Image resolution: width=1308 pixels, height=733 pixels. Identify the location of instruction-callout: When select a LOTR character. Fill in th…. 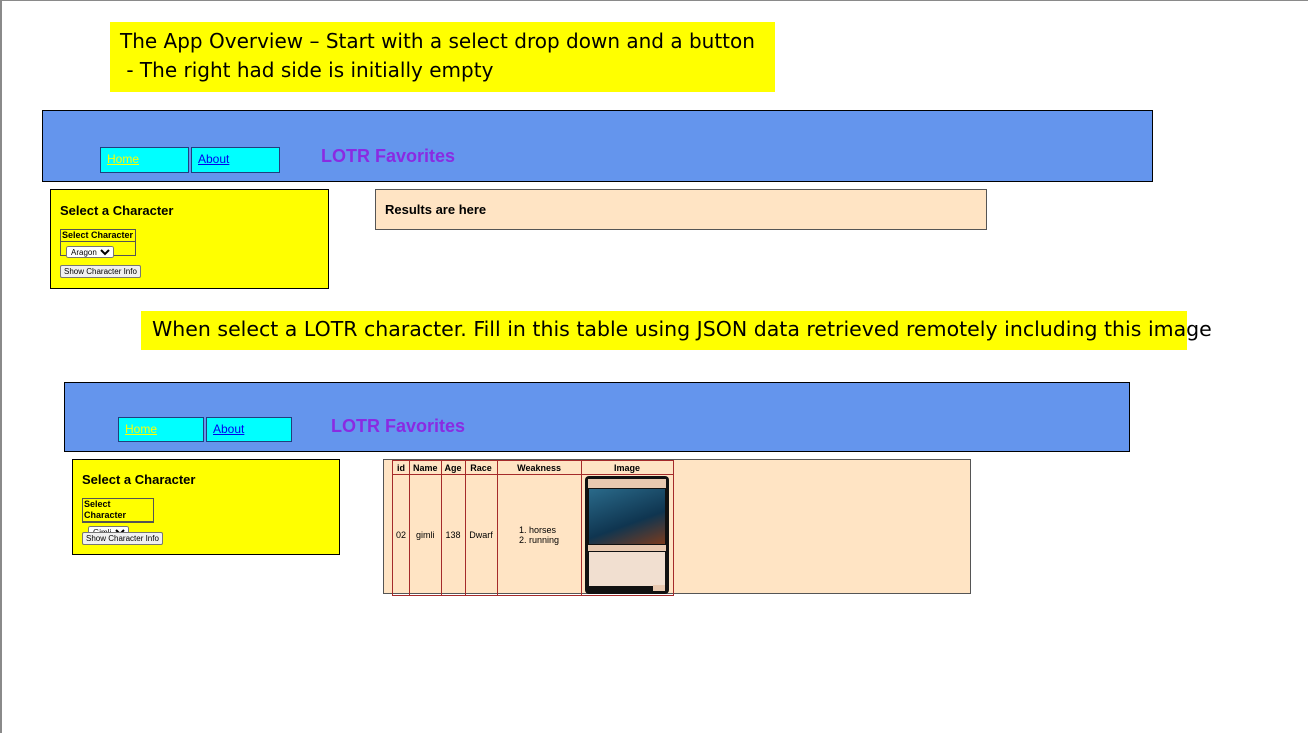
(676, 330).